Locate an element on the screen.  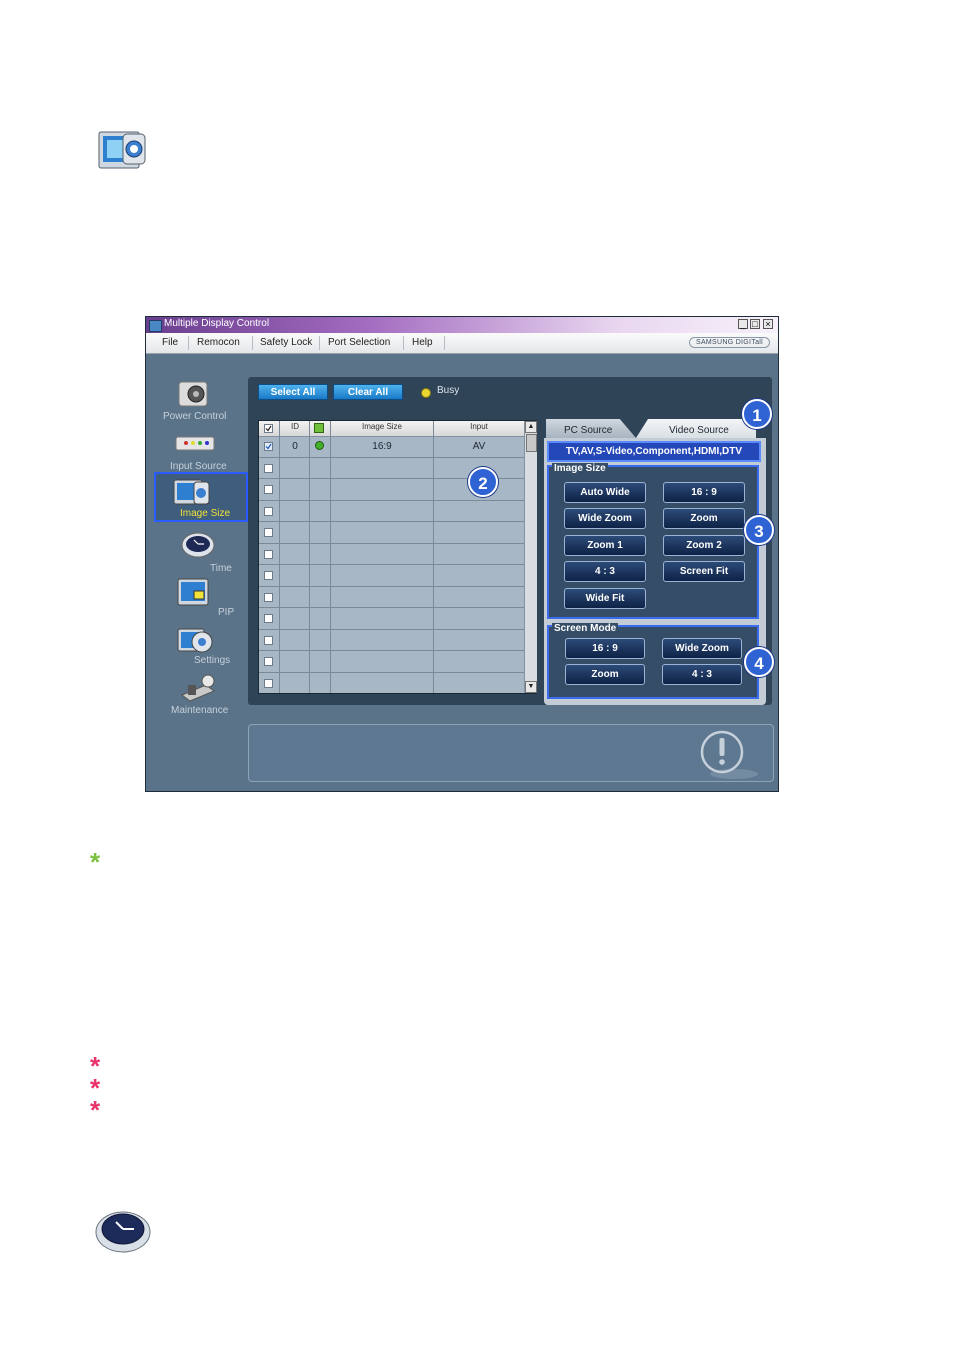
screen-mode-4-3-button: 4 : 3 is located at coordinates (702, 674).